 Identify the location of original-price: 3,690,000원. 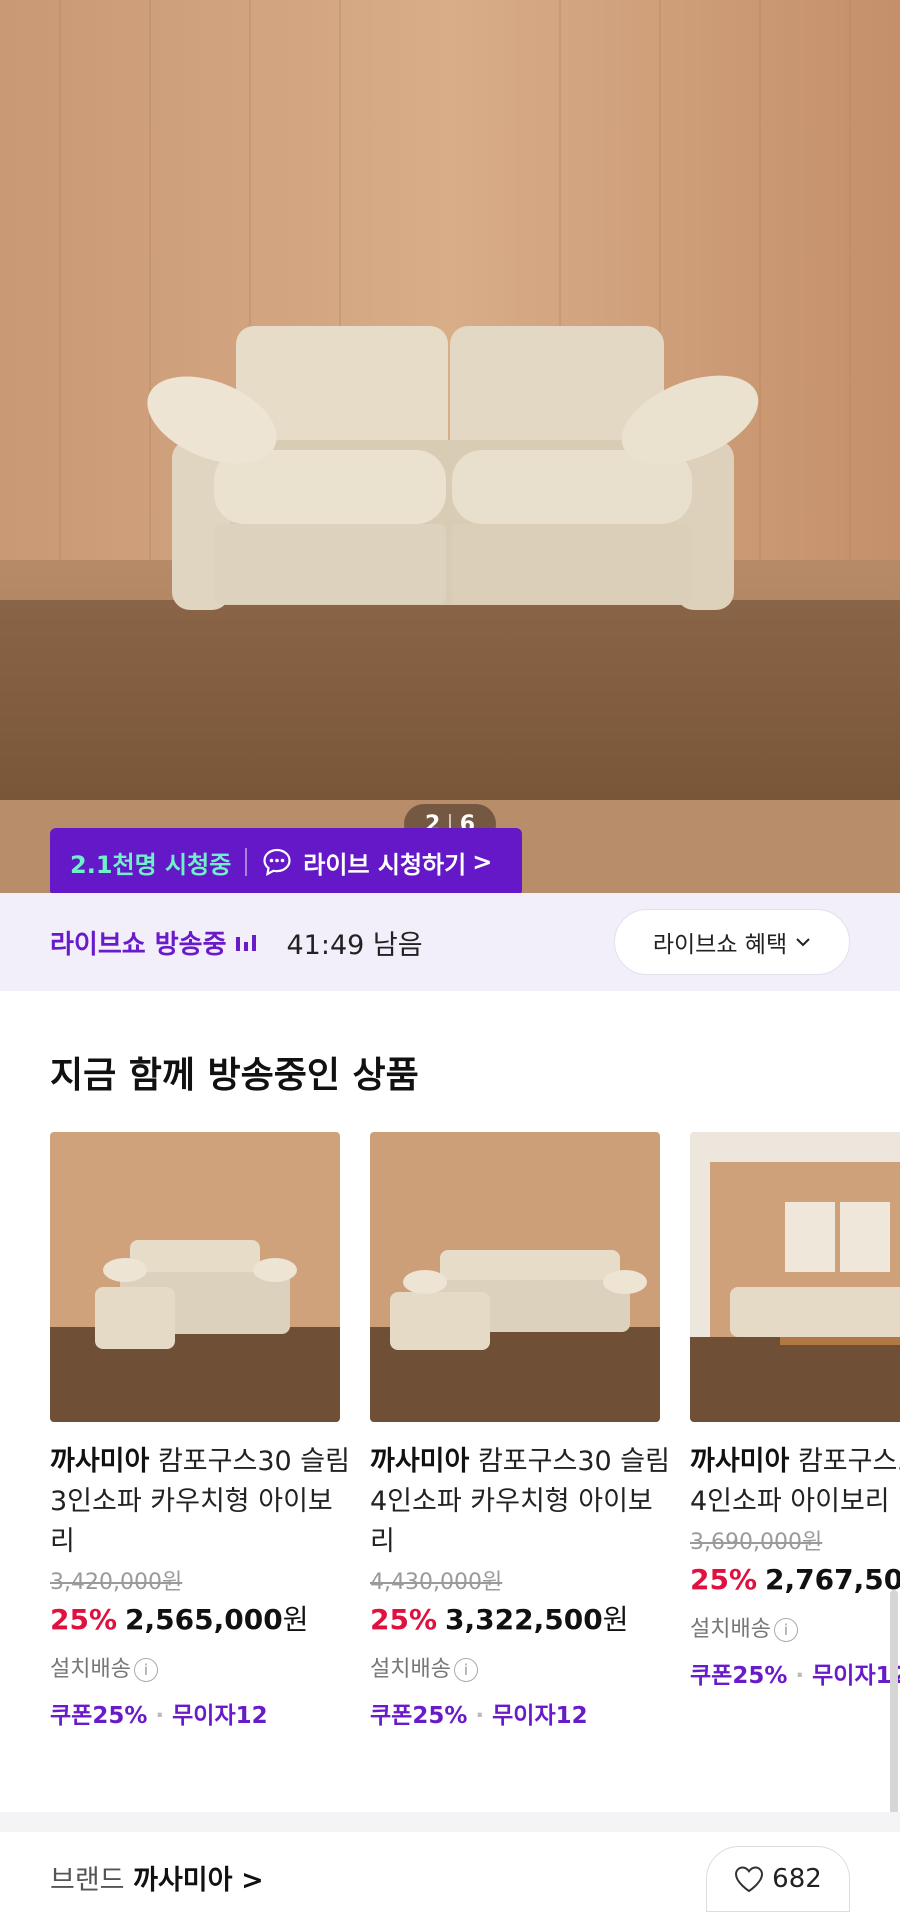
(756, 1542).